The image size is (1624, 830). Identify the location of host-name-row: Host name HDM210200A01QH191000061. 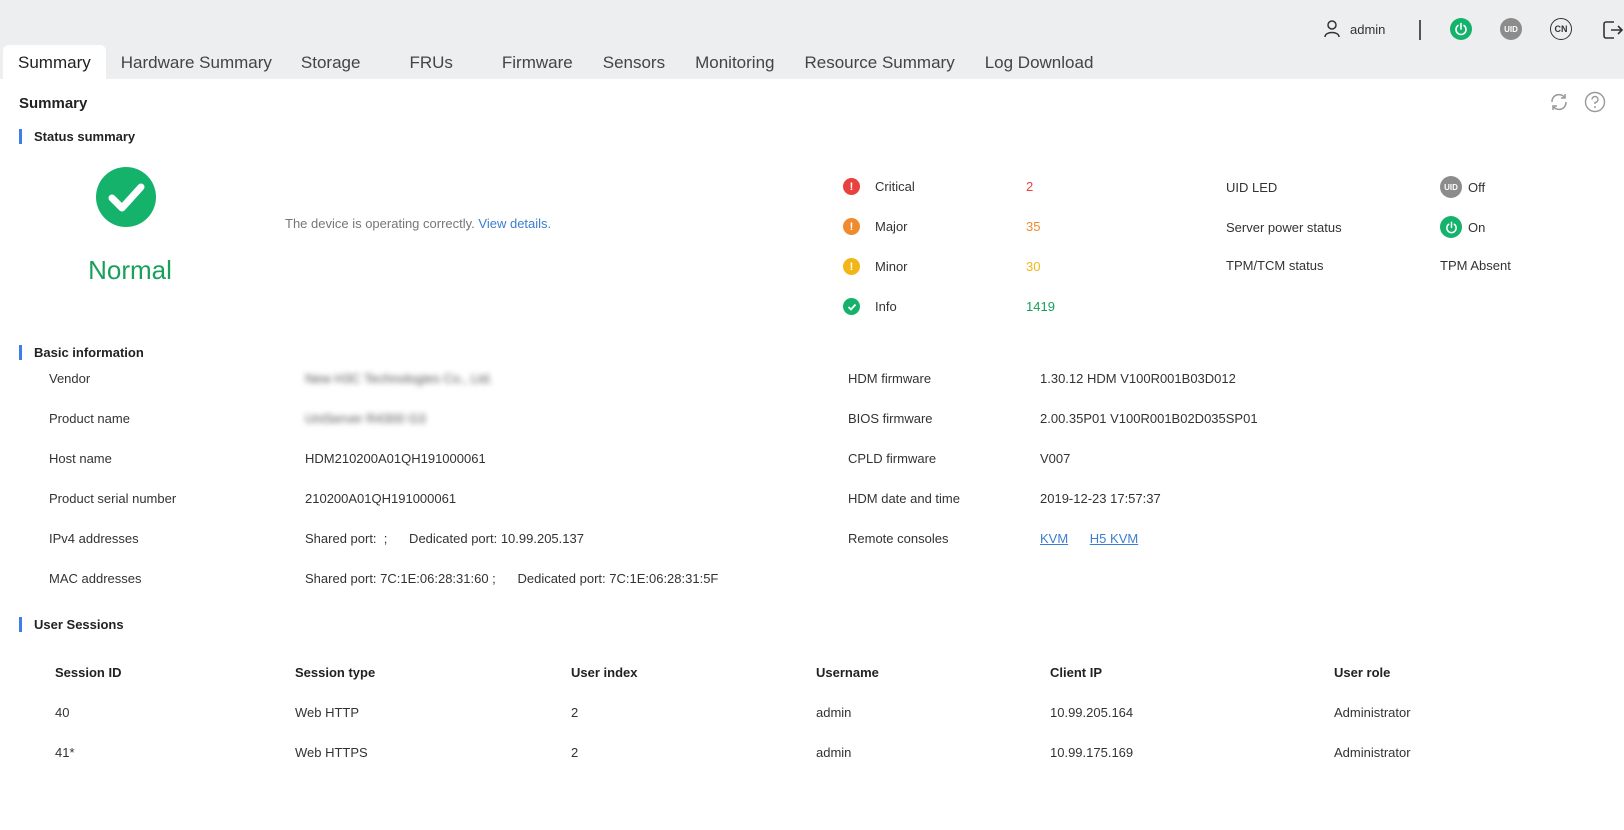
(267, 458).